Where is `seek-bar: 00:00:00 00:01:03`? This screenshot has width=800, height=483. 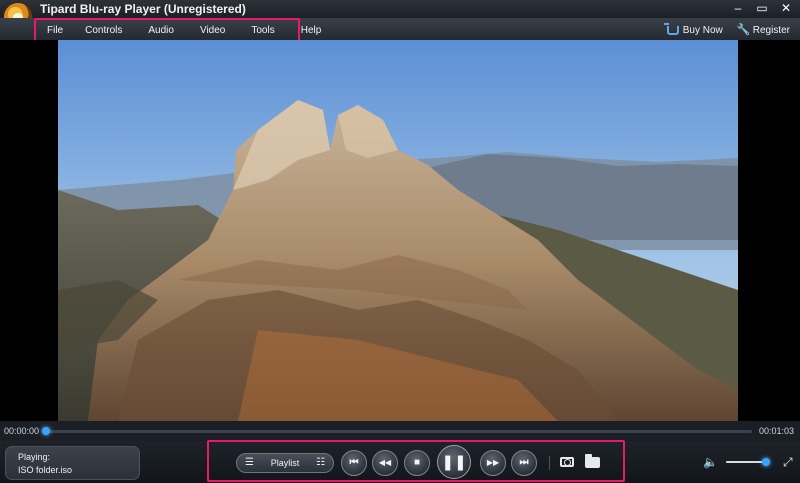 seek-bar: 00:00:00 00:01:03 is located at coordinates (400, 431).